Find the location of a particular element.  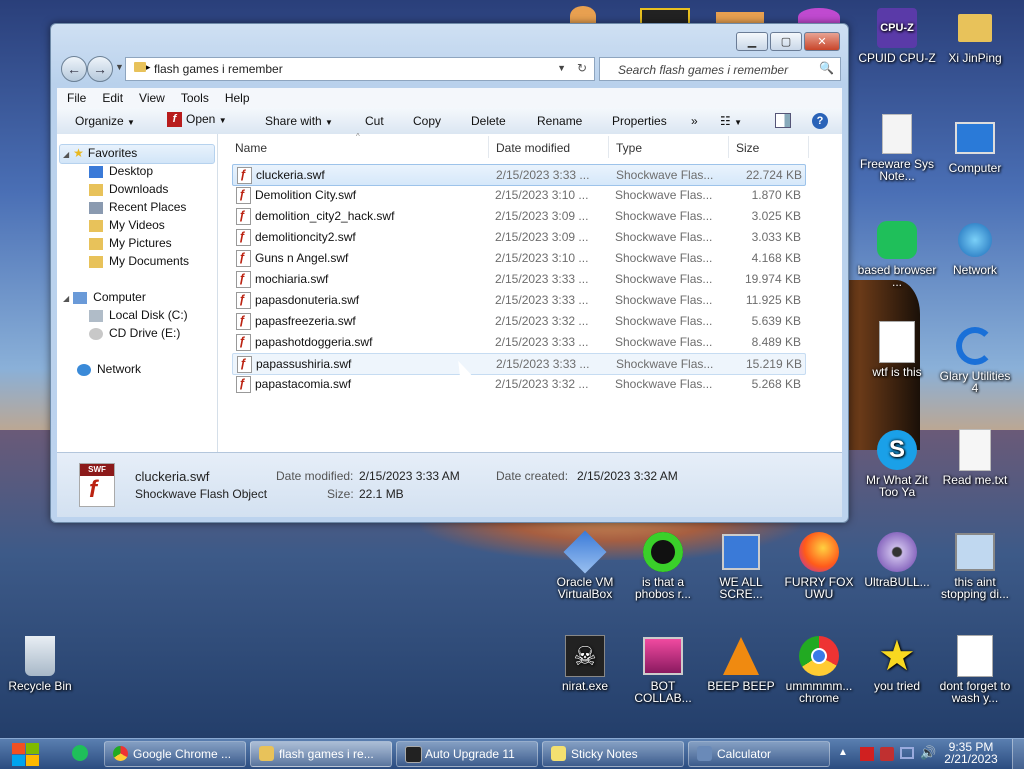

open-button: f Open ▼ is located at coordinates (197, 120).